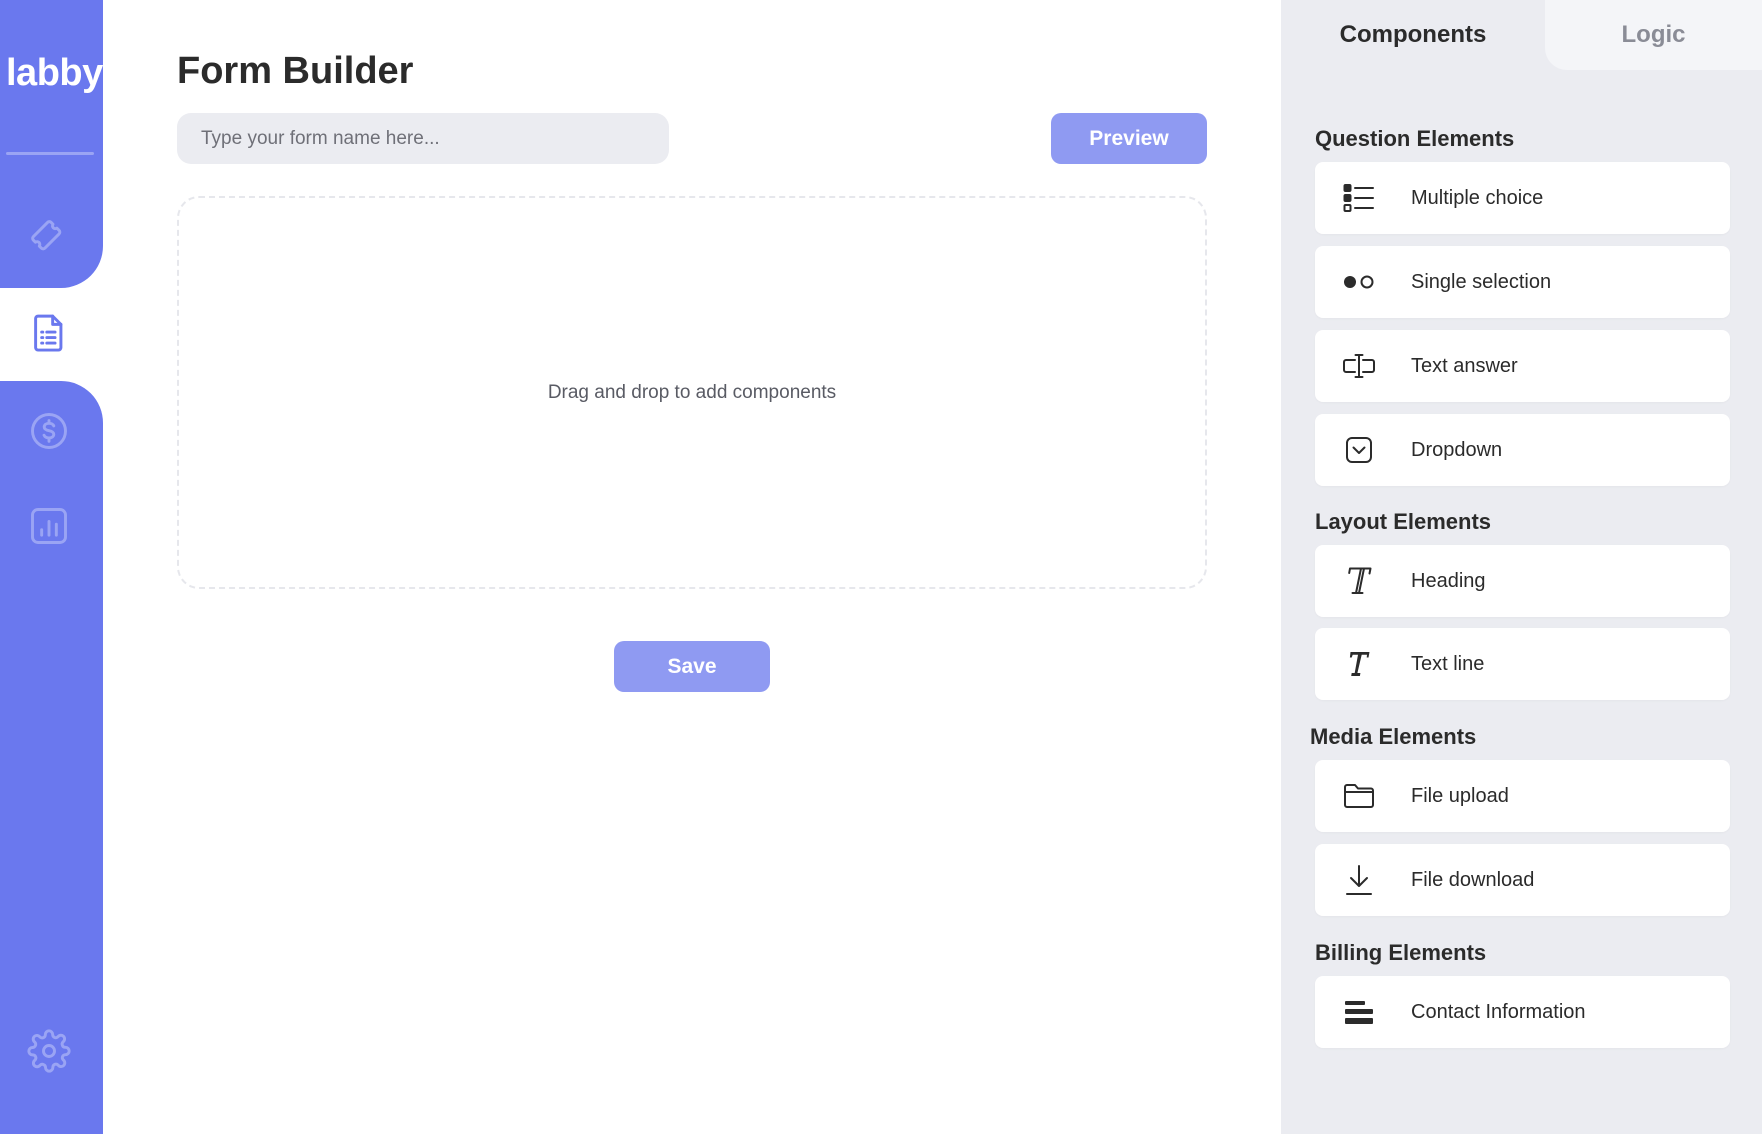  I want to click on component-label: File upload, so click(1460, 795).